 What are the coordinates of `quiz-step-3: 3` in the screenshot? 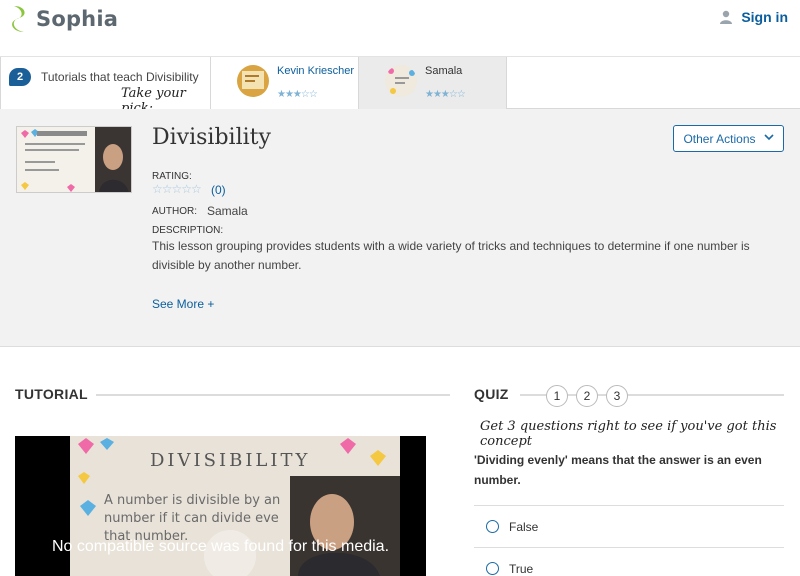 It's located at (617, 396).